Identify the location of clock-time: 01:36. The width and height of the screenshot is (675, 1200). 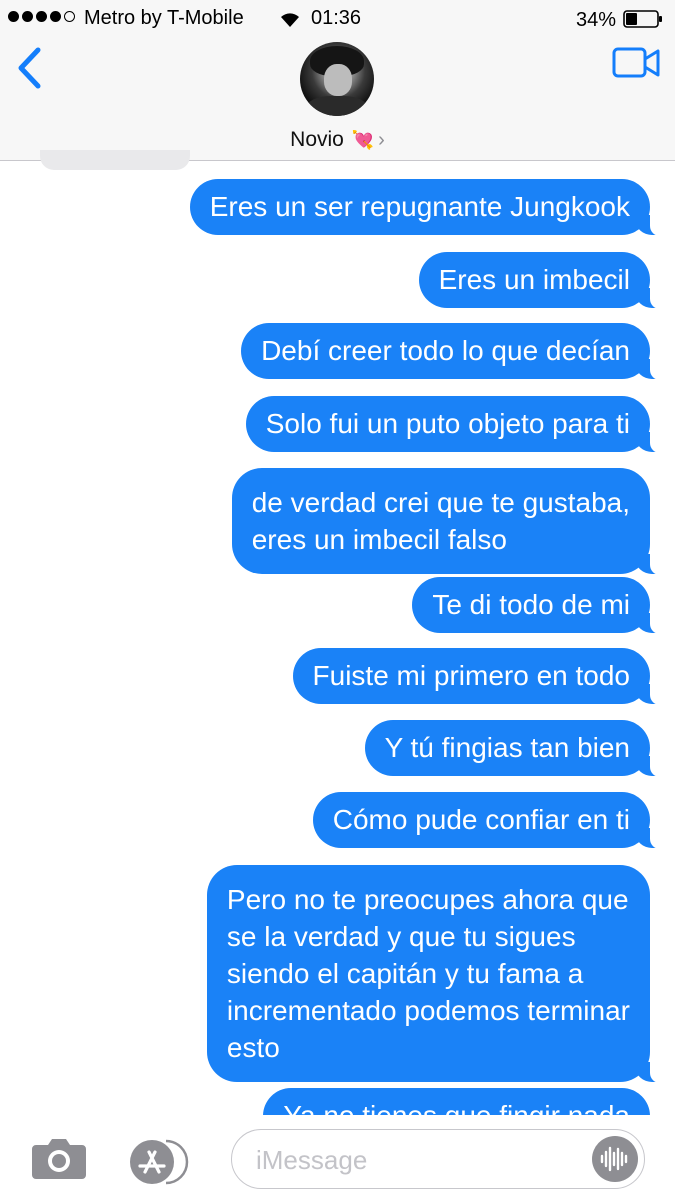
(336, 18).